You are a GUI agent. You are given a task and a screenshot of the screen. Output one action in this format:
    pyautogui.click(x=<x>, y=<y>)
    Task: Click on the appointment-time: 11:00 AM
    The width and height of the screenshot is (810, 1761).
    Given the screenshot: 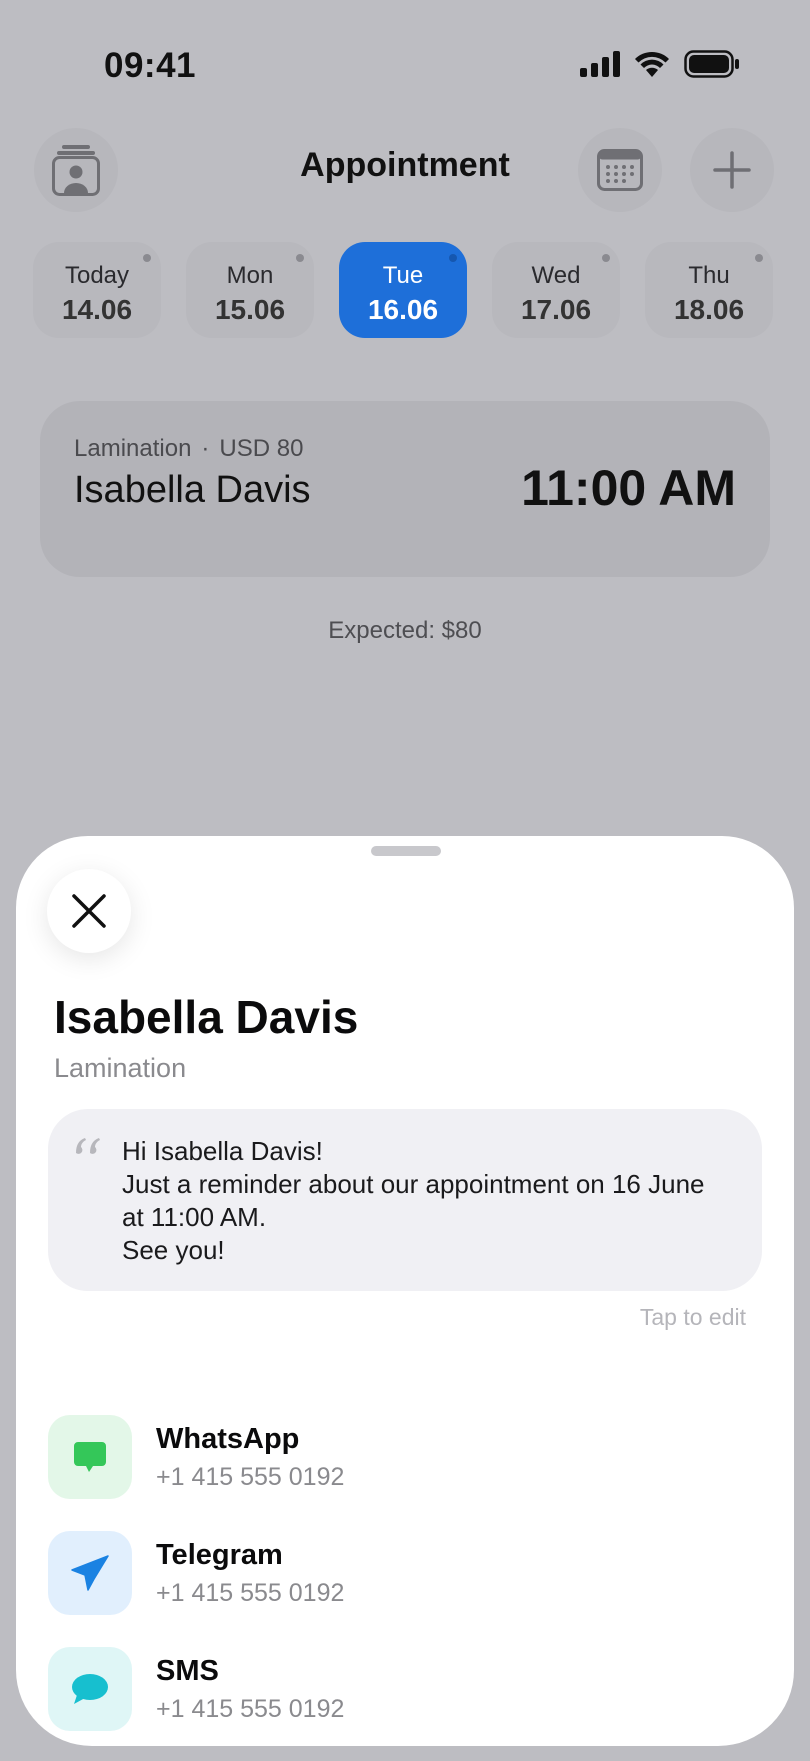 What is the action you would take?
    pyautogui.click(x=628, y=488)
    